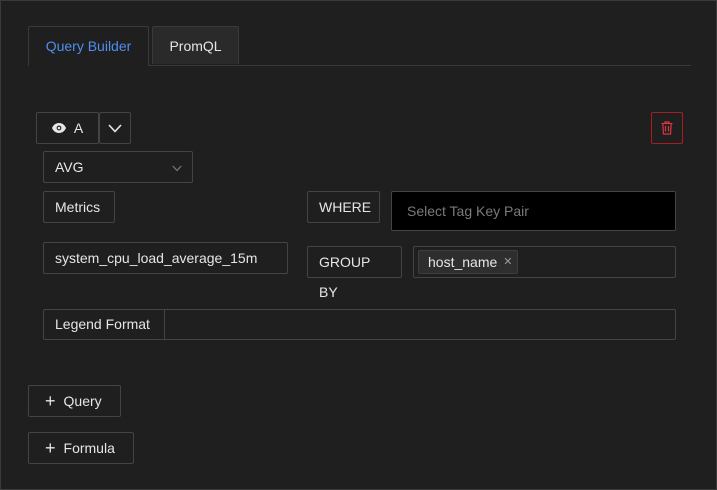 Image resolution: width=717 pixels, height=490 pixels. I want to click on add-query-label: Query, so click(82, 401).